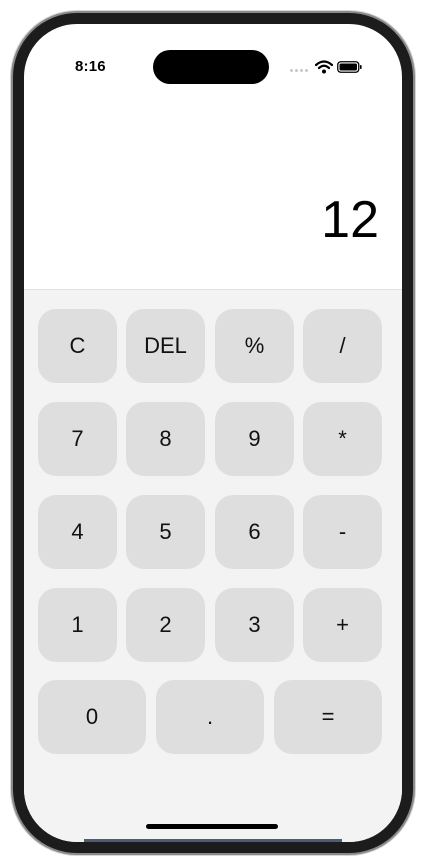 Image resolution: width=427 pixels, height=867 pixels. I want to click on cellular-signal-icon, so click(299, 70).